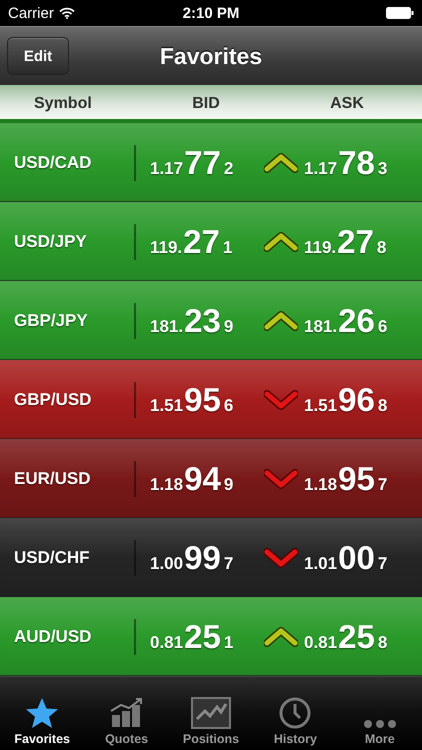  What do you see at coordinates (52, 162) in the screenshot?
I see `currency-pair: USD/CAD` at bounding box center [52, 162].